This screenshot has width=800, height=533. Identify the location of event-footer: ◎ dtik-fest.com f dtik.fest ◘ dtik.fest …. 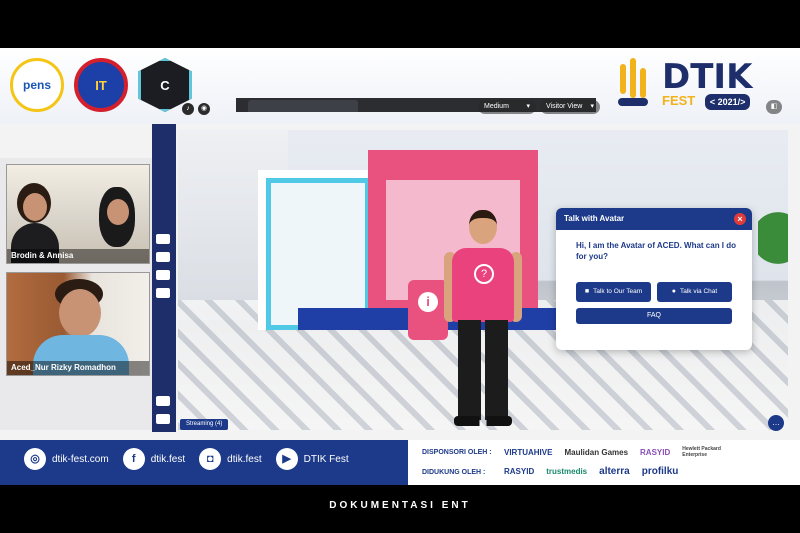
(400, 462).